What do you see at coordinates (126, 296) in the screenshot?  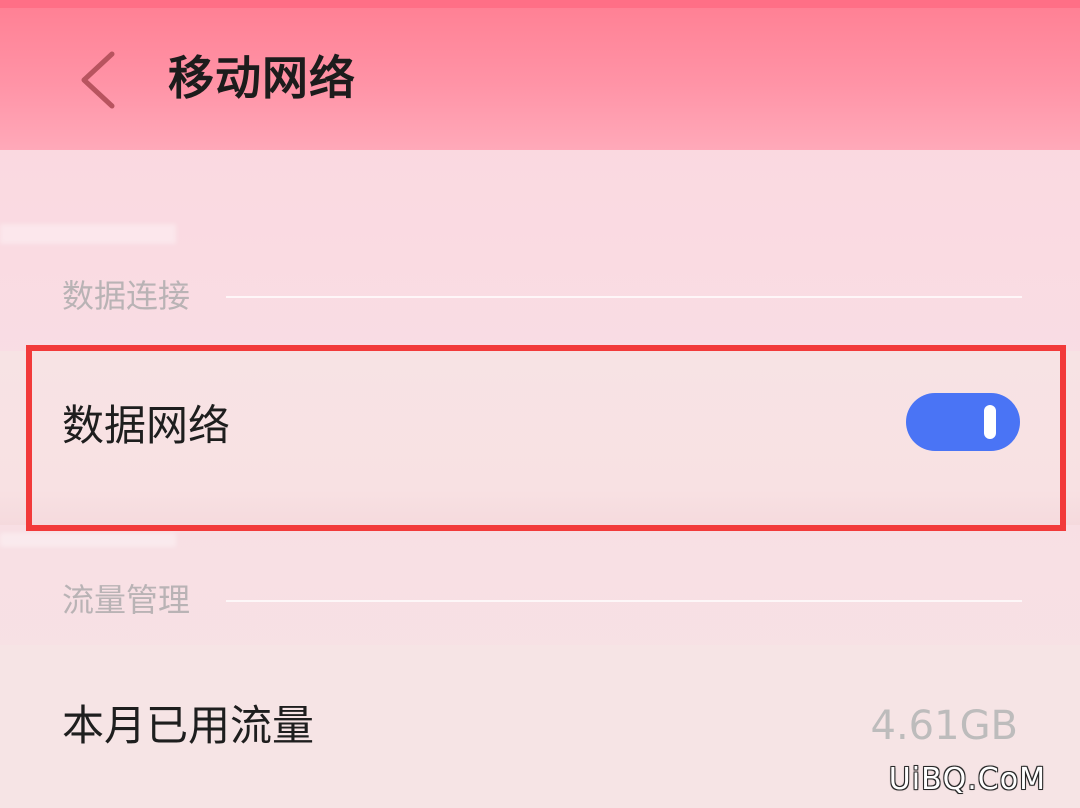 I see `section-label: 数据连接` at bounding box center [126, 296].